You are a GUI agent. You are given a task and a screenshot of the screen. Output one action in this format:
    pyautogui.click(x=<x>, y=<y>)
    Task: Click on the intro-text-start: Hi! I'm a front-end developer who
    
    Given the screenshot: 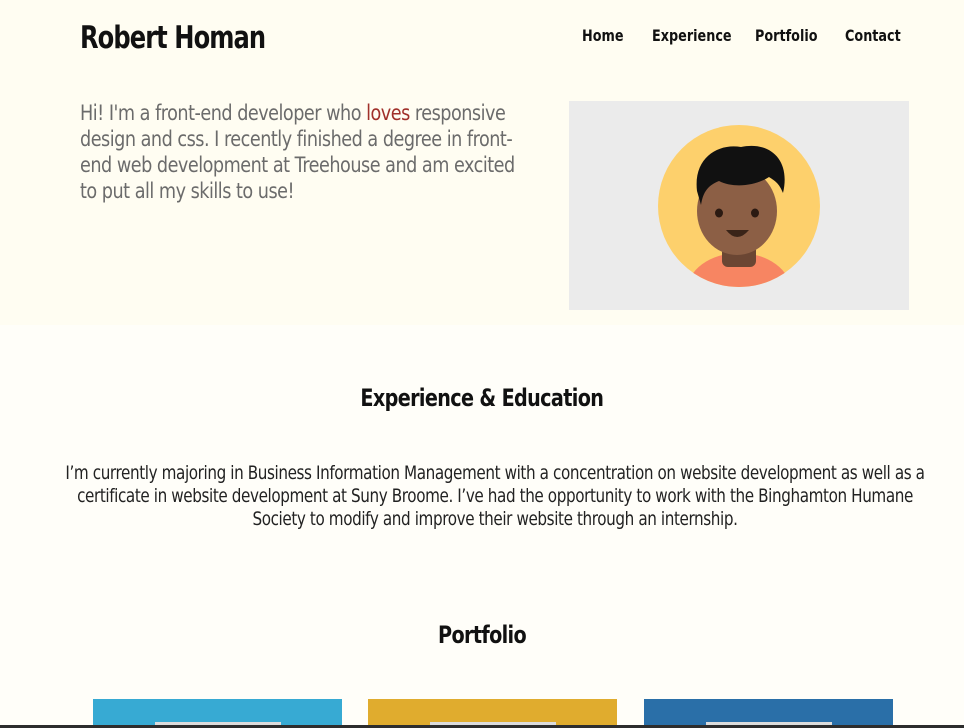 What is the action you would take?
    pyautogui.click(x=223, y=113)
    